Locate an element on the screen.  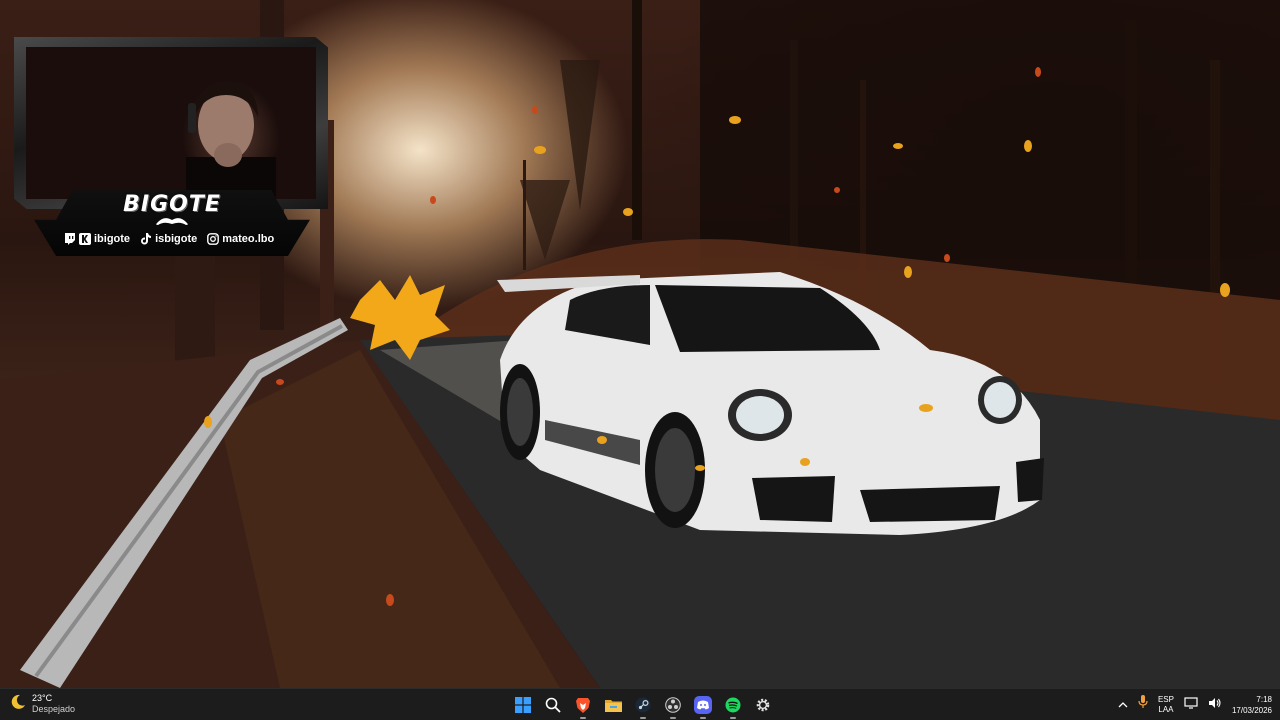
taskbar-apps is located at coordinates (643, 706).